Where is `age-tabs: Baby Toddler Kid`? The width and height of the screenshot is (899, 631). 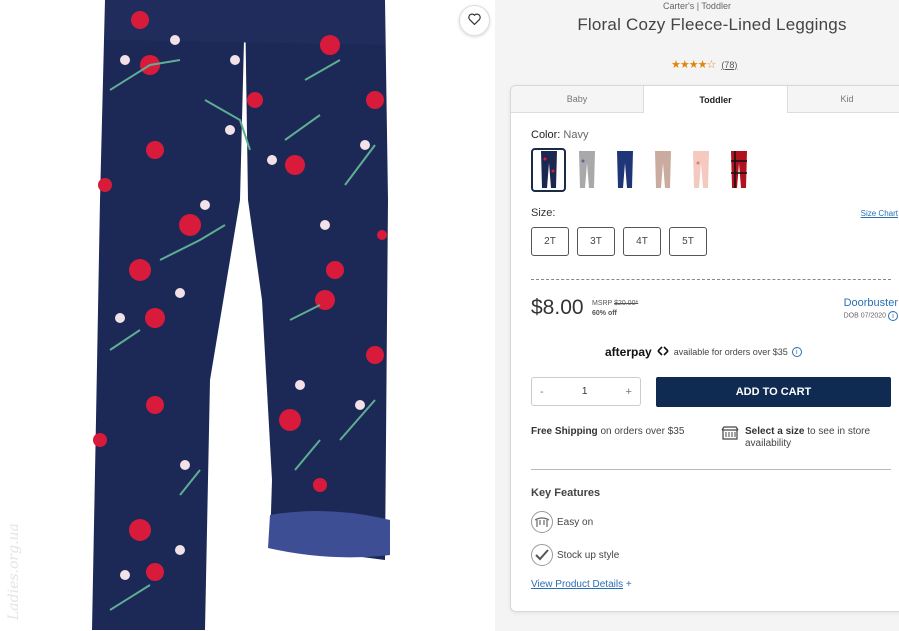 age-tabs: Baby Toddler Kid is located at coordinates (705, 99).